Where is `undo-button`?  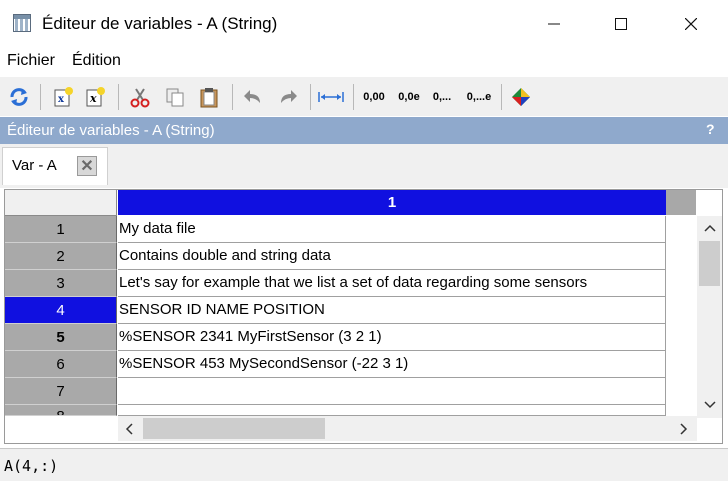 undo-button is located at coordinates (253, 97).